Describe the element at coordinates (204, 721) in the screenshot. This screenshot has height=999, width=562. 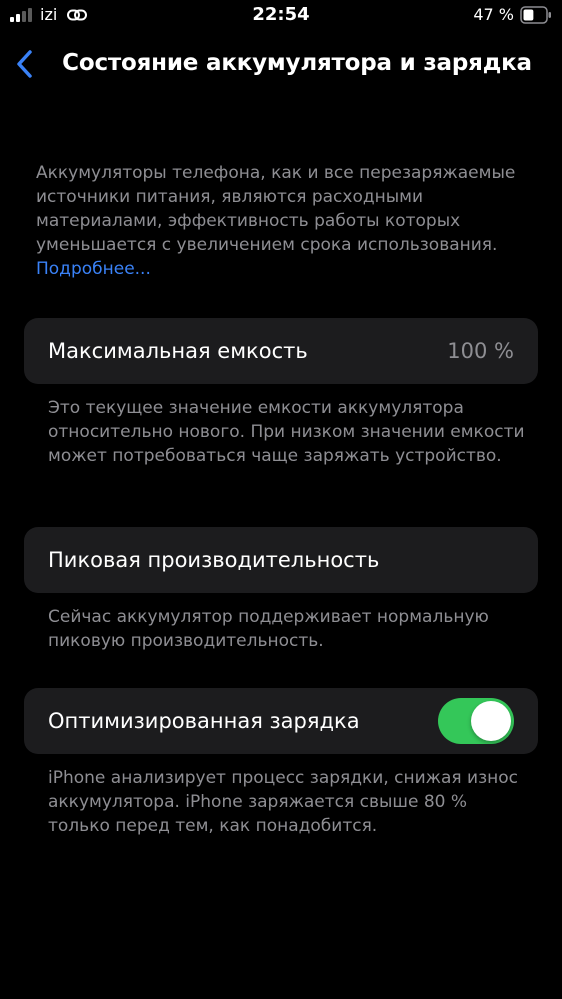
I see `optimized-charging-label: Оптимизированная зарядка` at that location.